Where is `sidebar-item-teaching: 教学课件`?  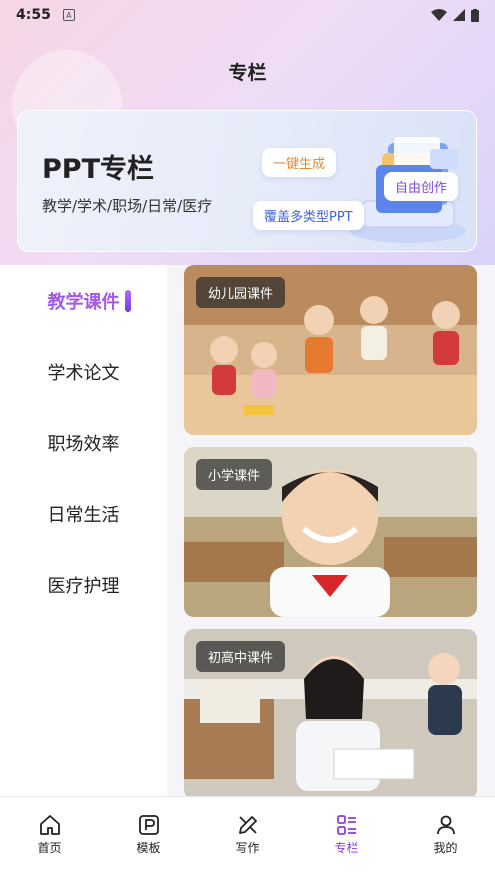 sidebar-item-teaching: 教学课件 is located at coordinates (83, 300).